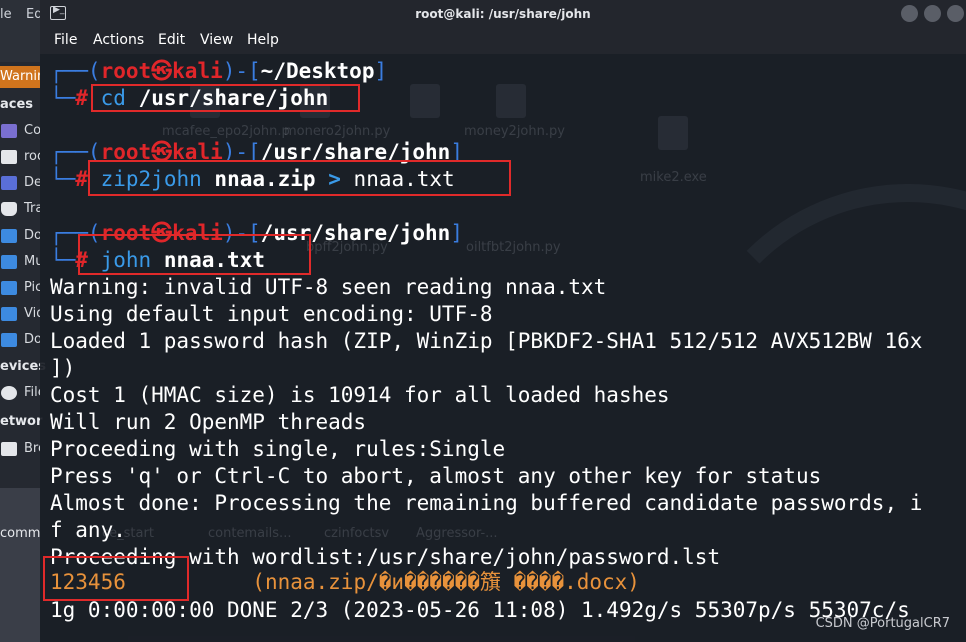 This screenshot has height=642, width=966. Describe the element at coordinates (337, 131) in the screenshot. I see `ghost-file-label: monero2john.py` at that location.